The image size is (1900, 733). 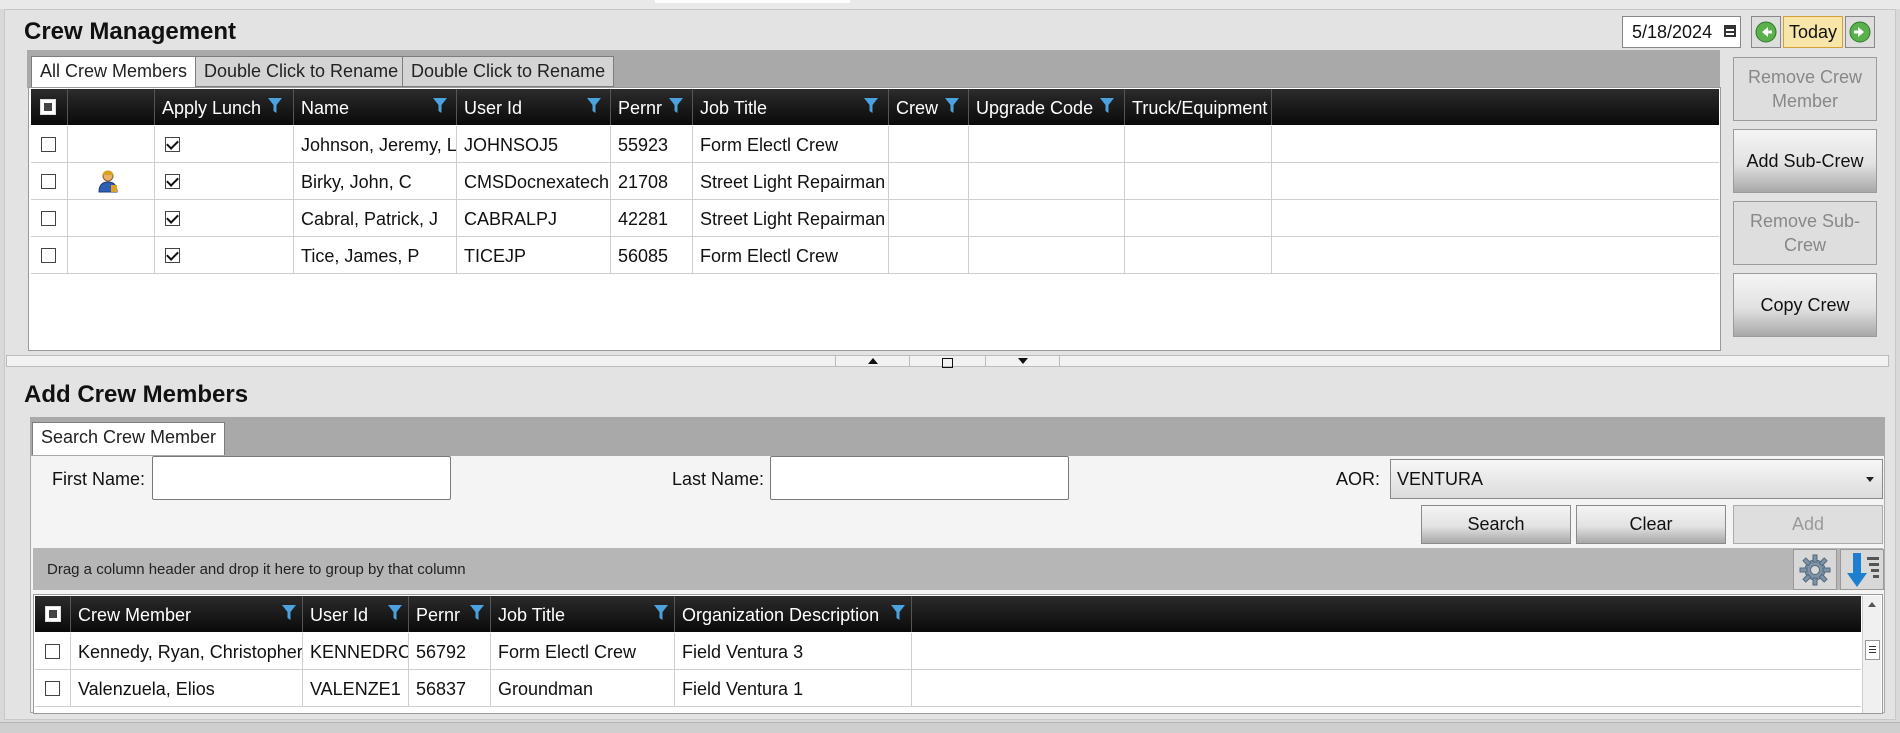 I want to click on search-button: Search, so click(x=1496, y=524).